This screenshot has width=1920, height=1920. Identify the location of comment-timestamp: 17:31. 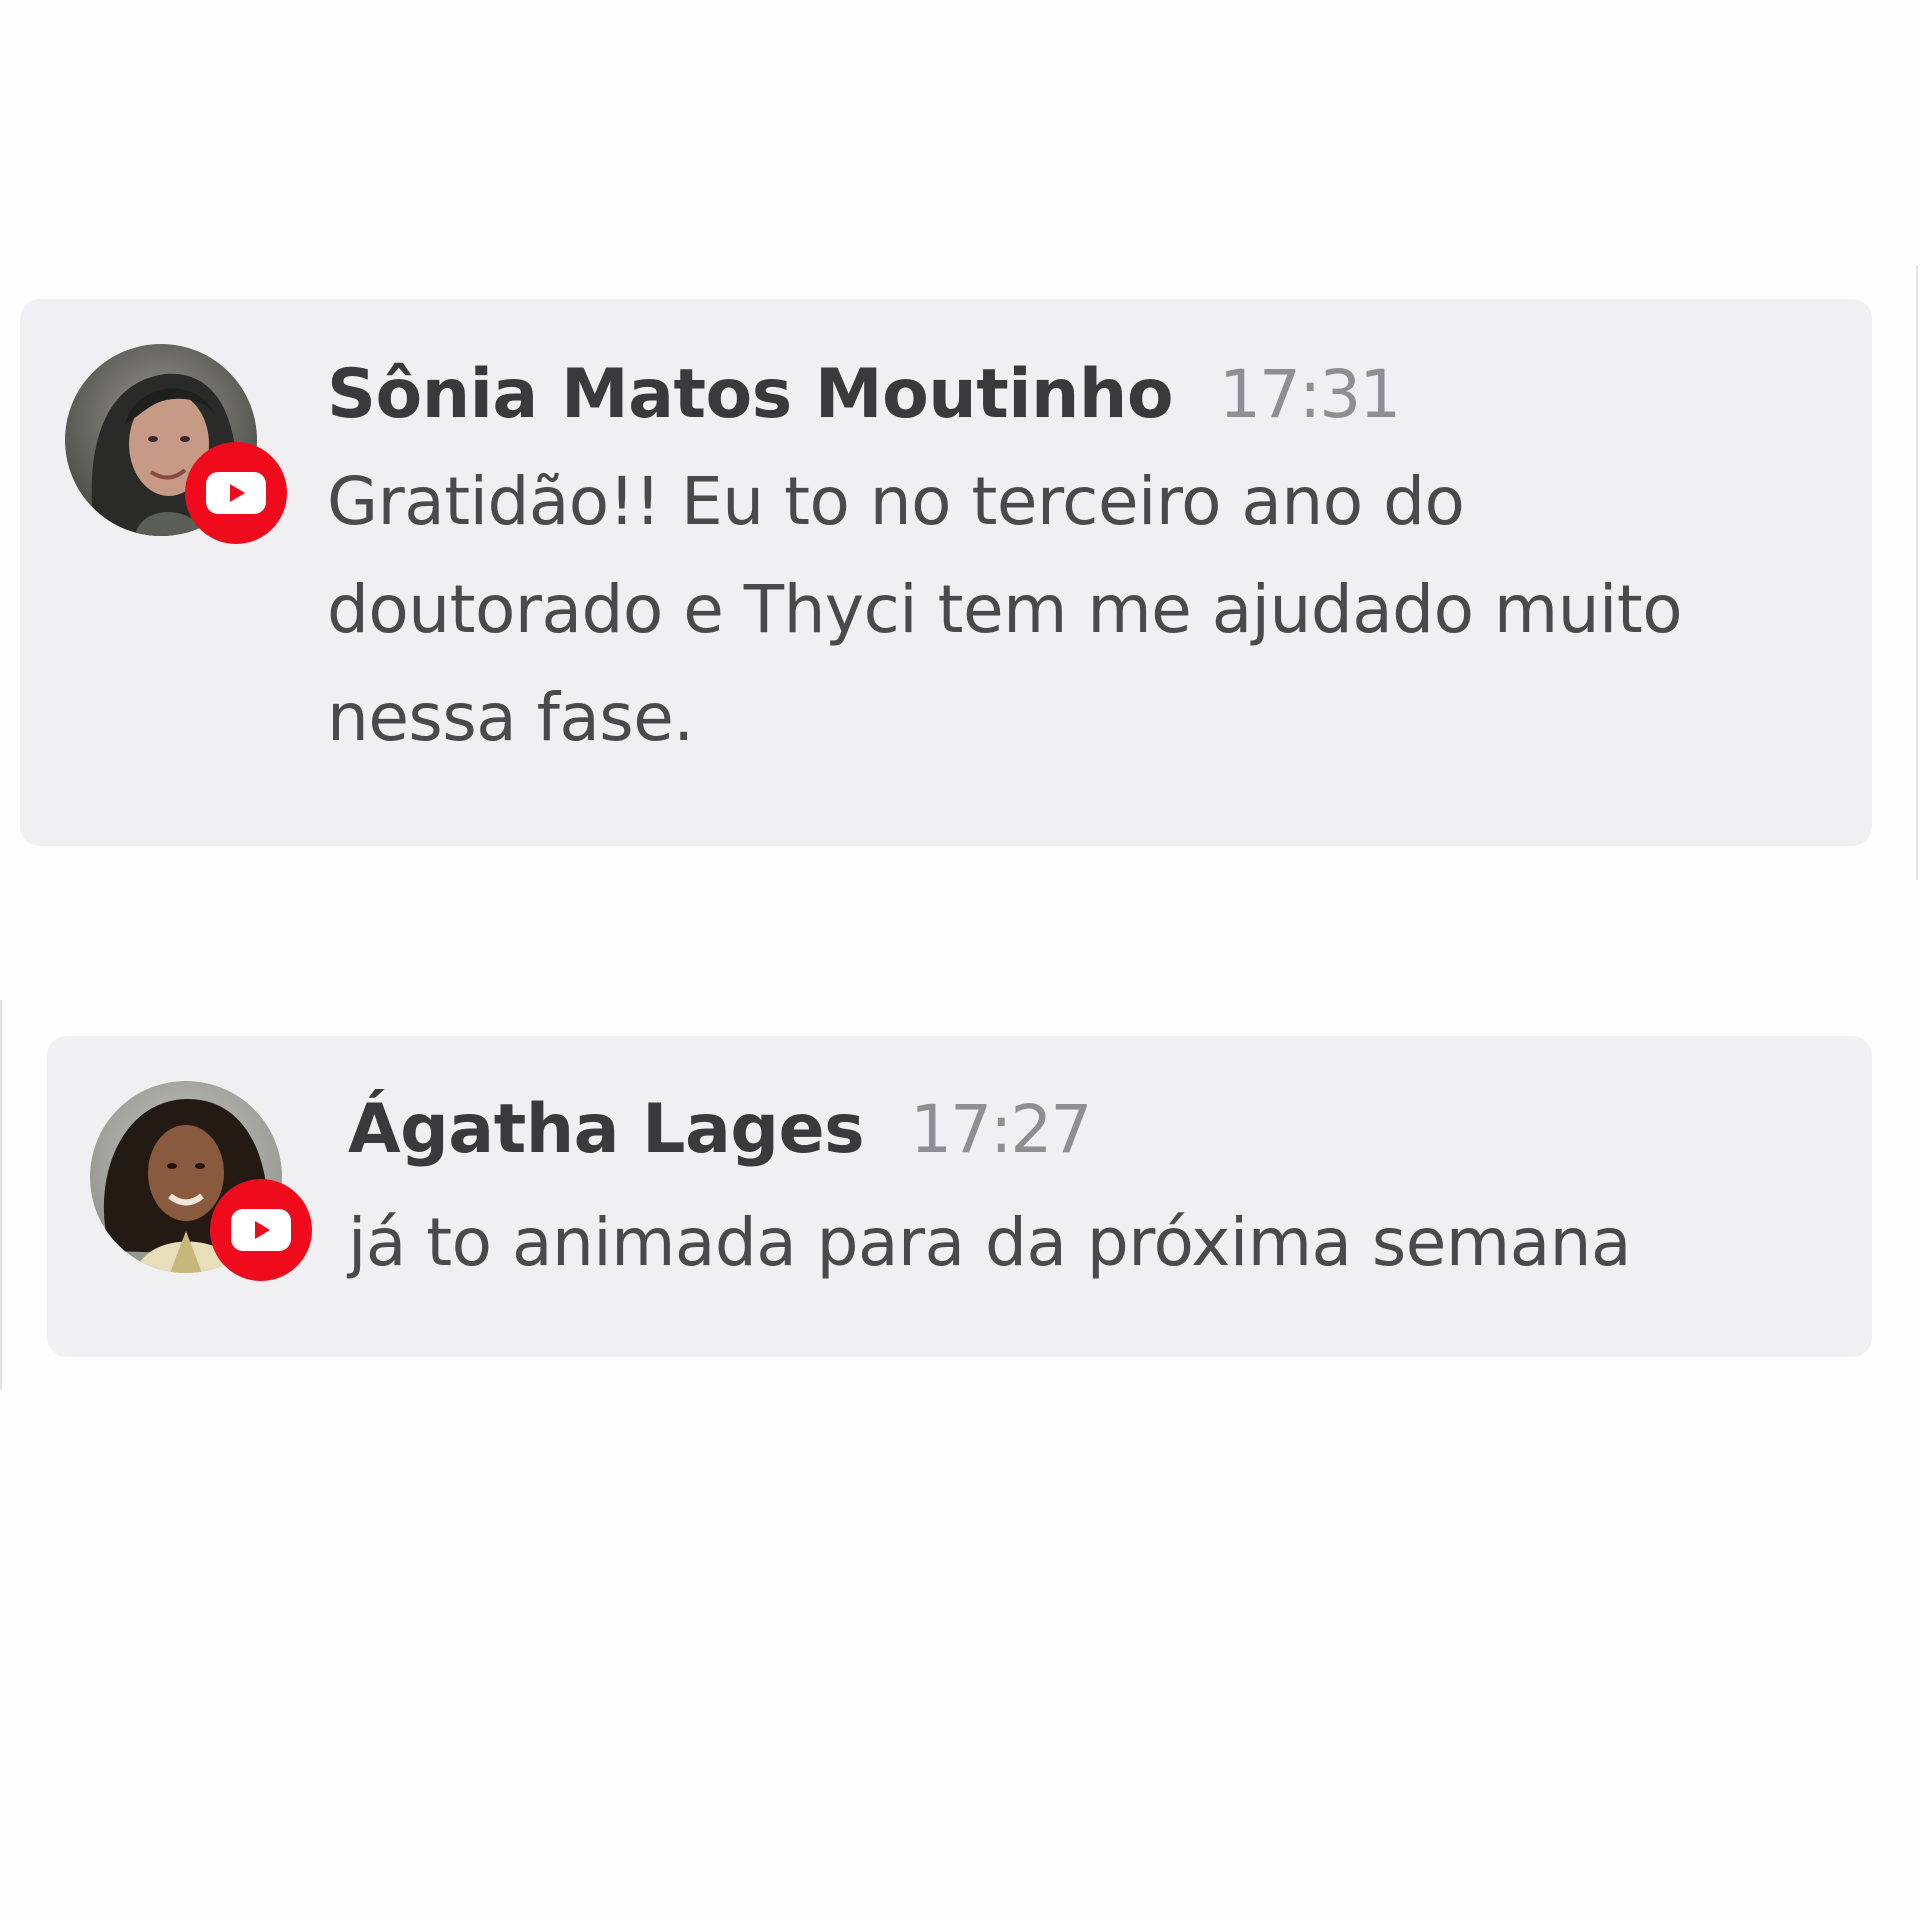
(1310, 394).